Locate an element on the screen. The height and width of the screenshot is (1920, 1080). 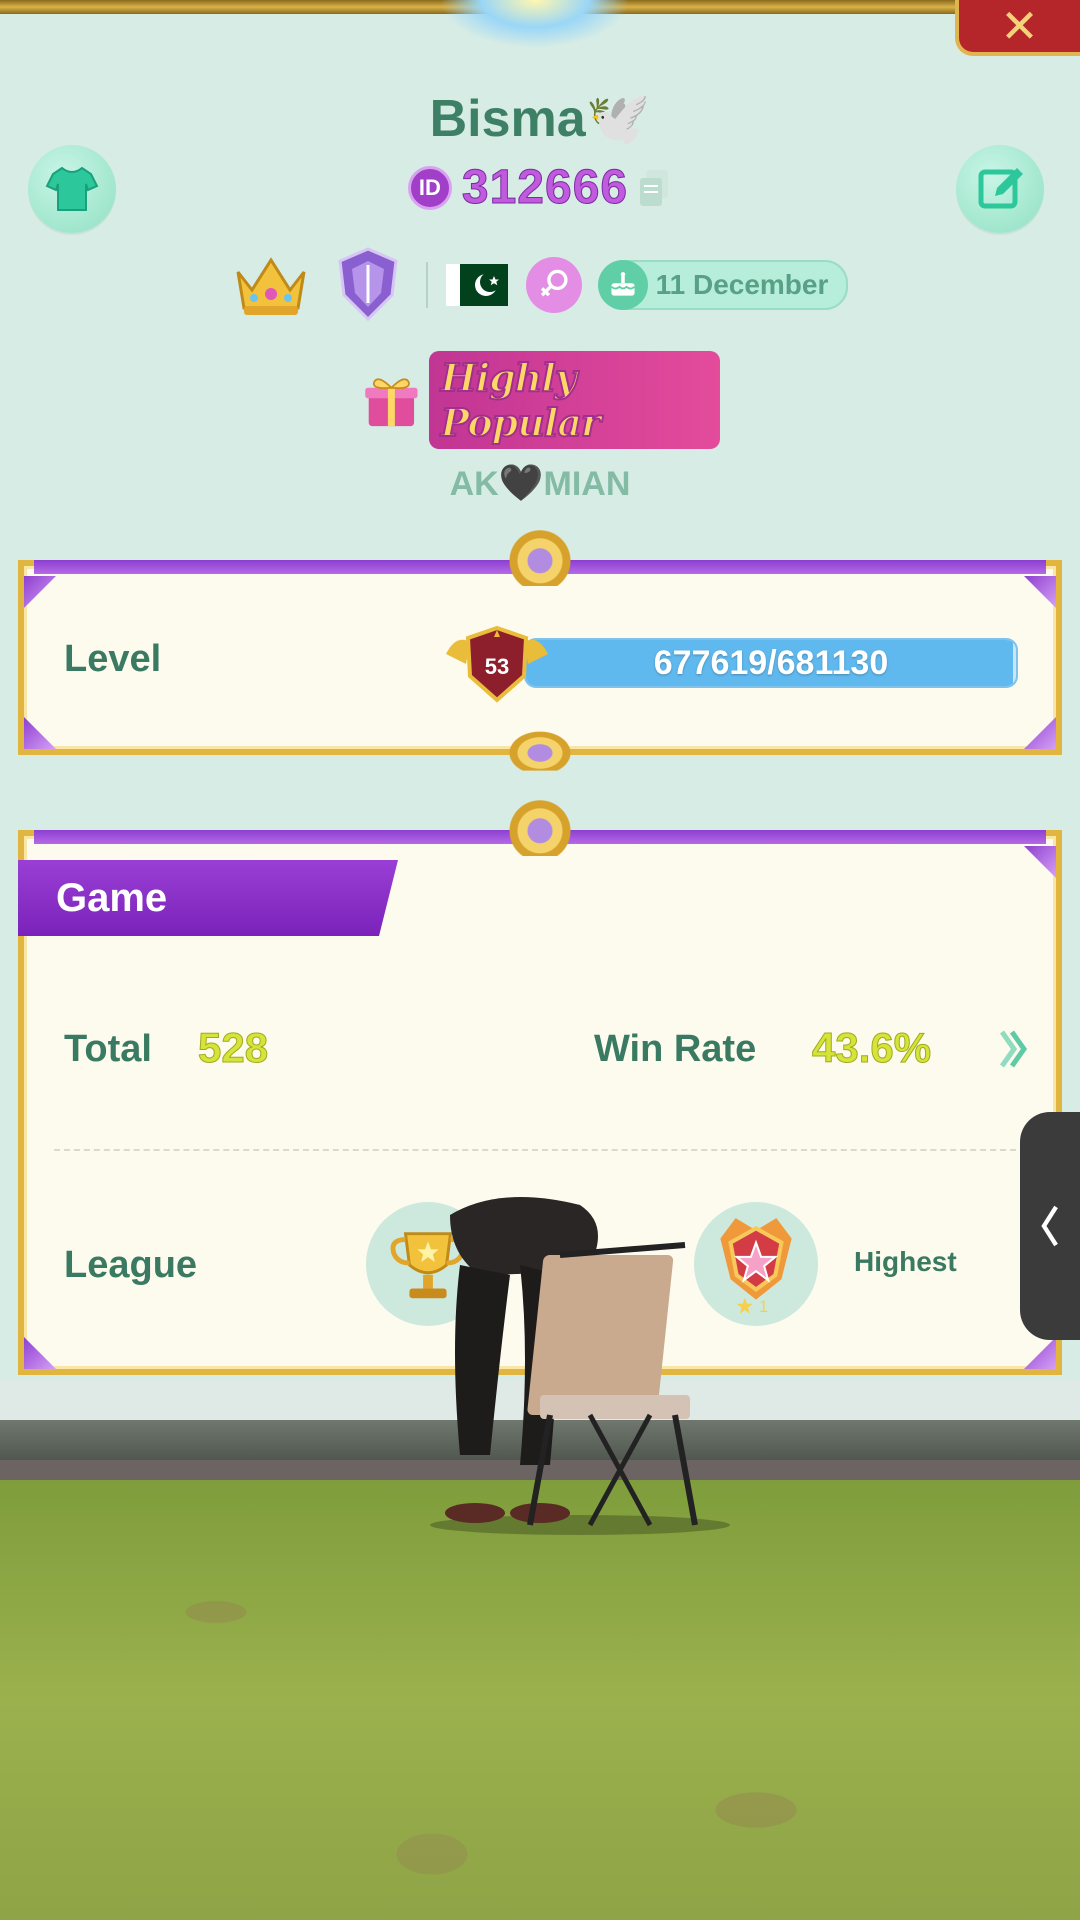
side-drawer-handle is located at coordinates (1050, 1226).